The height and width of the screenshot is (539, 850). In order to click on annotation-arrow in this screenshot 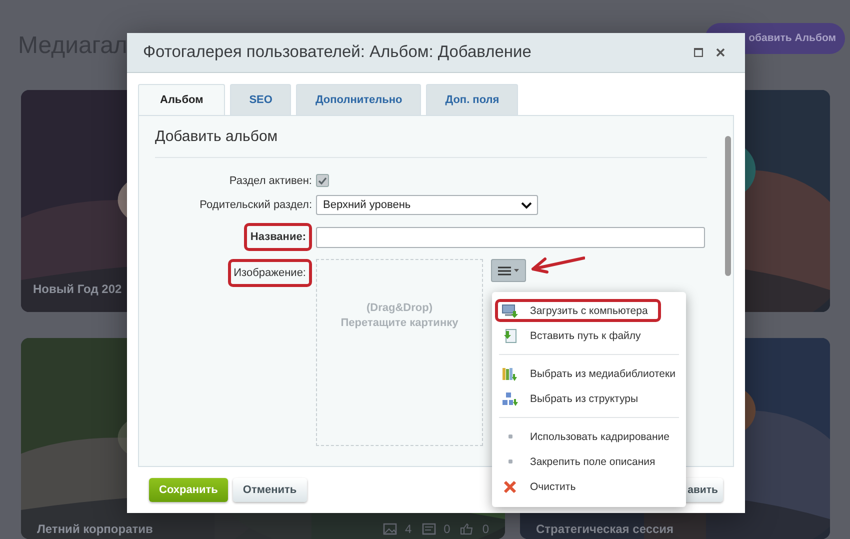, I will do `click(557, 265)`.